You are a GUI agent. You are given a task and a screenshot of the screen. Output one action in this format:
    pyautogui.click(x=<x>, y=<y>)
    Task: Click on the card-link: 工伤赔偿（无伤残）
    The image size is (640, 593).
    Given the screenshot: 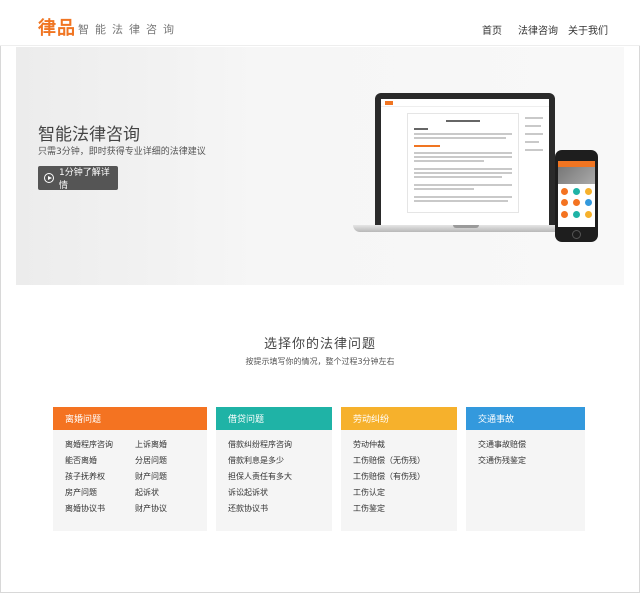 What is the action you would take?
    pyautogui.click(x=389, y=460)
    